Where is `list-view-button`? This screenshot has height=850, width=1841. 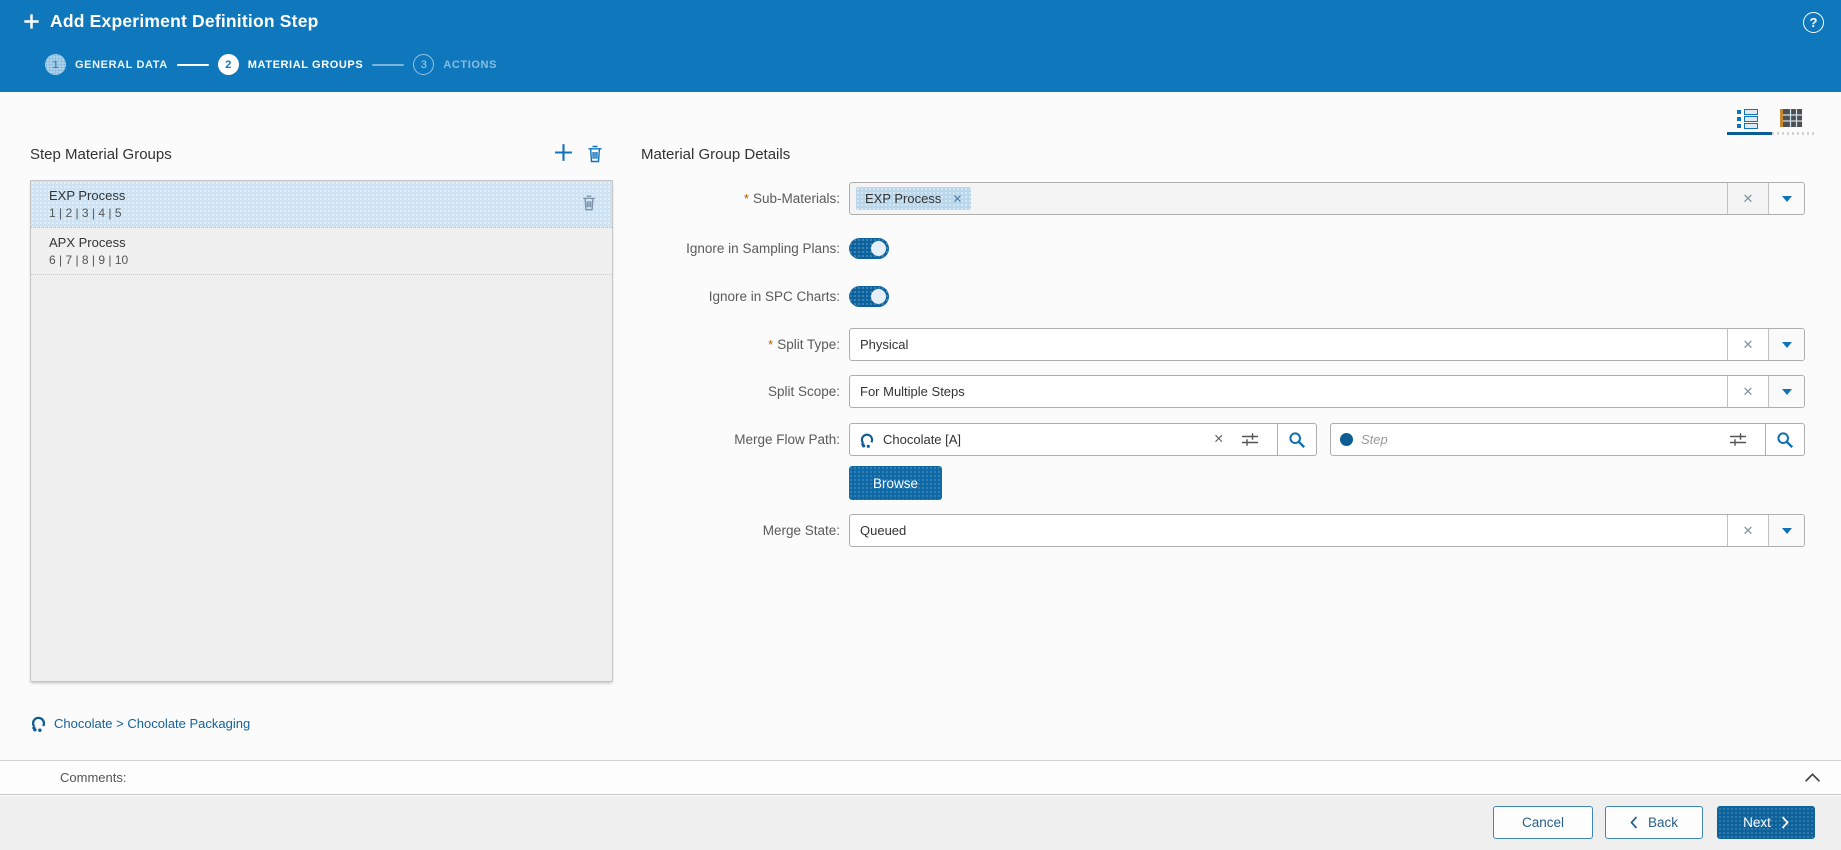 list-view-button is located at coordinates (1747, 118).